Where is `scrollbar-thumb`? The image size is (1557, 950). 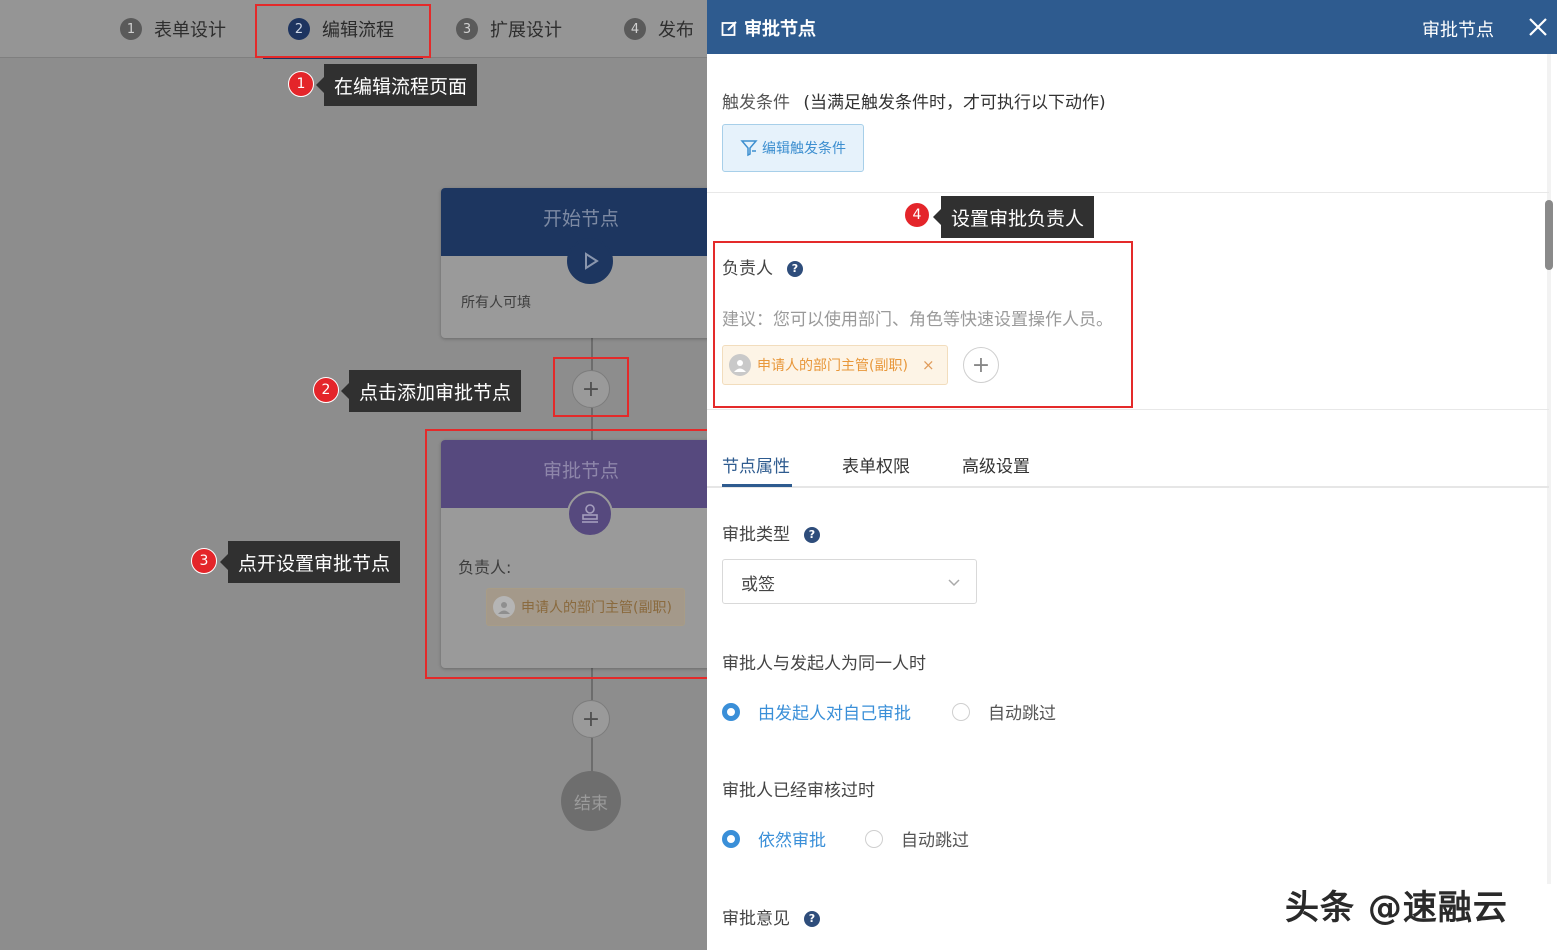
scrollbar-thumb is located at coordinates (1549, 235).